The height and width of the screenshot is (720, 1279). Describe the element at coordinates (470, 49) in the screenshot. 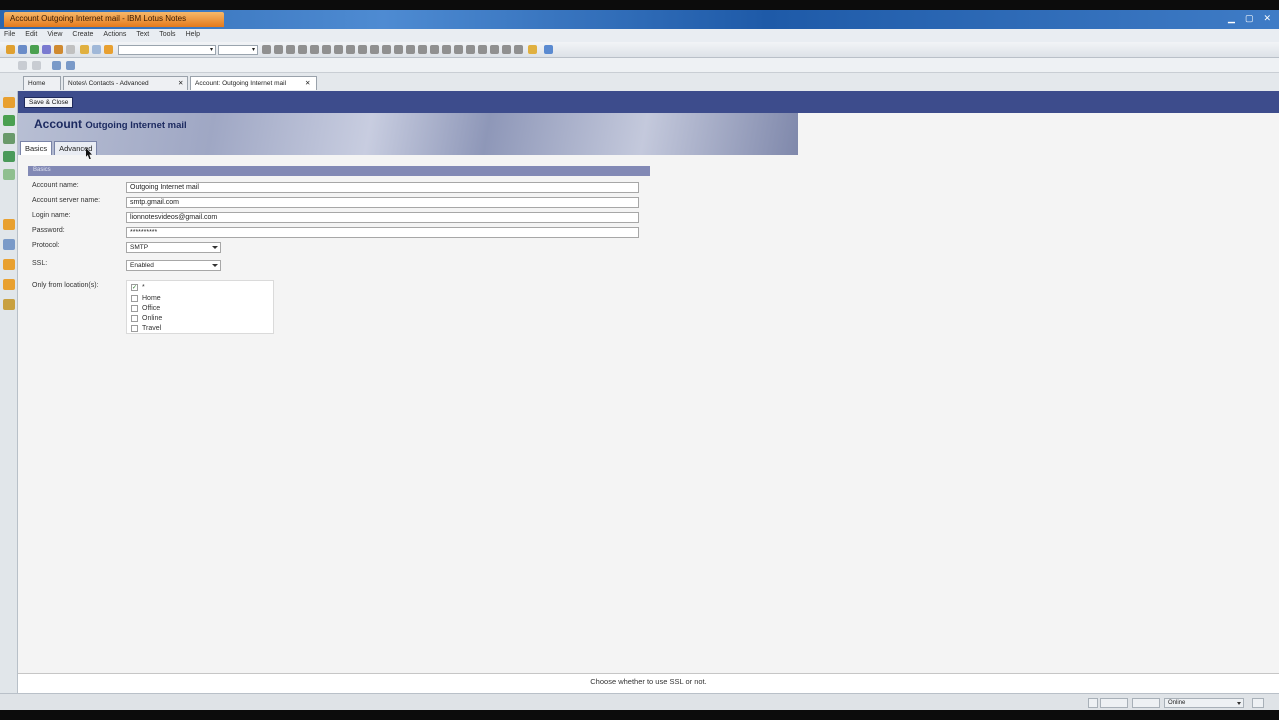

I see `attach-icon` at that location.